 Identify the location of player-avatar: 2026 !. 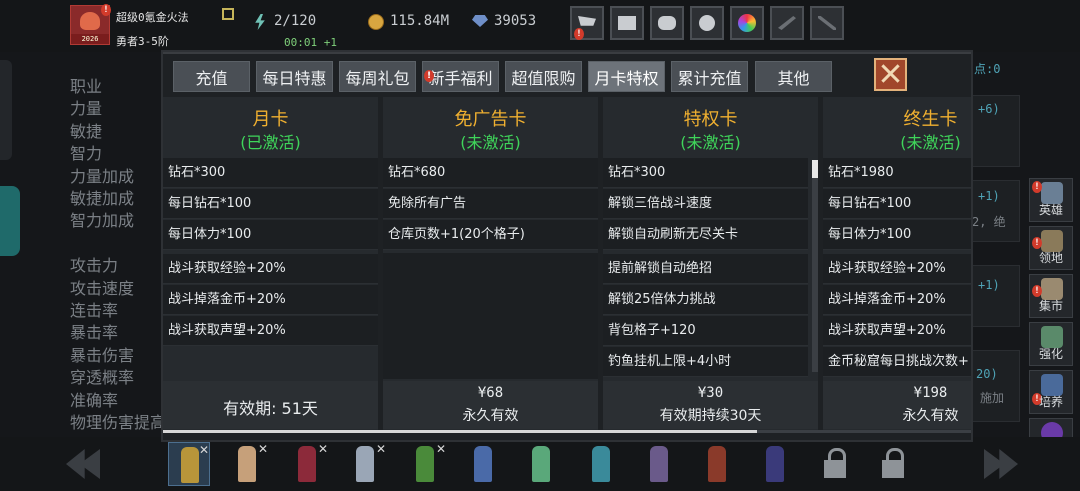
(90, 24).